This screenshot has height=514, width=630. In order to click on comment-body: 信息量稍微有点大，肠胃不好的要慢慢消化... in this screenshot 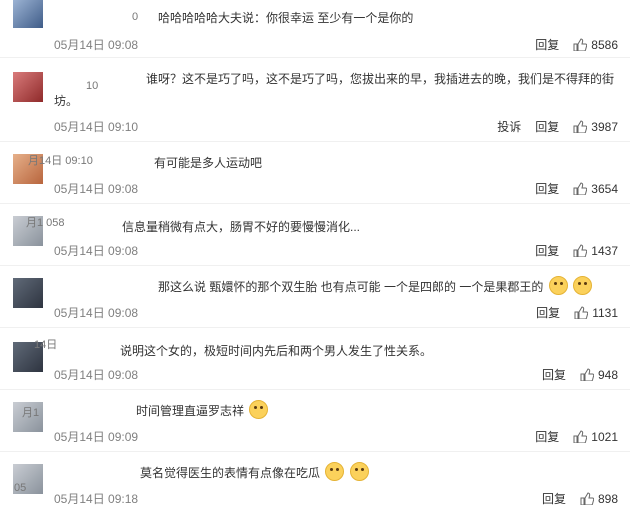, I will do `click(241, 227)`.